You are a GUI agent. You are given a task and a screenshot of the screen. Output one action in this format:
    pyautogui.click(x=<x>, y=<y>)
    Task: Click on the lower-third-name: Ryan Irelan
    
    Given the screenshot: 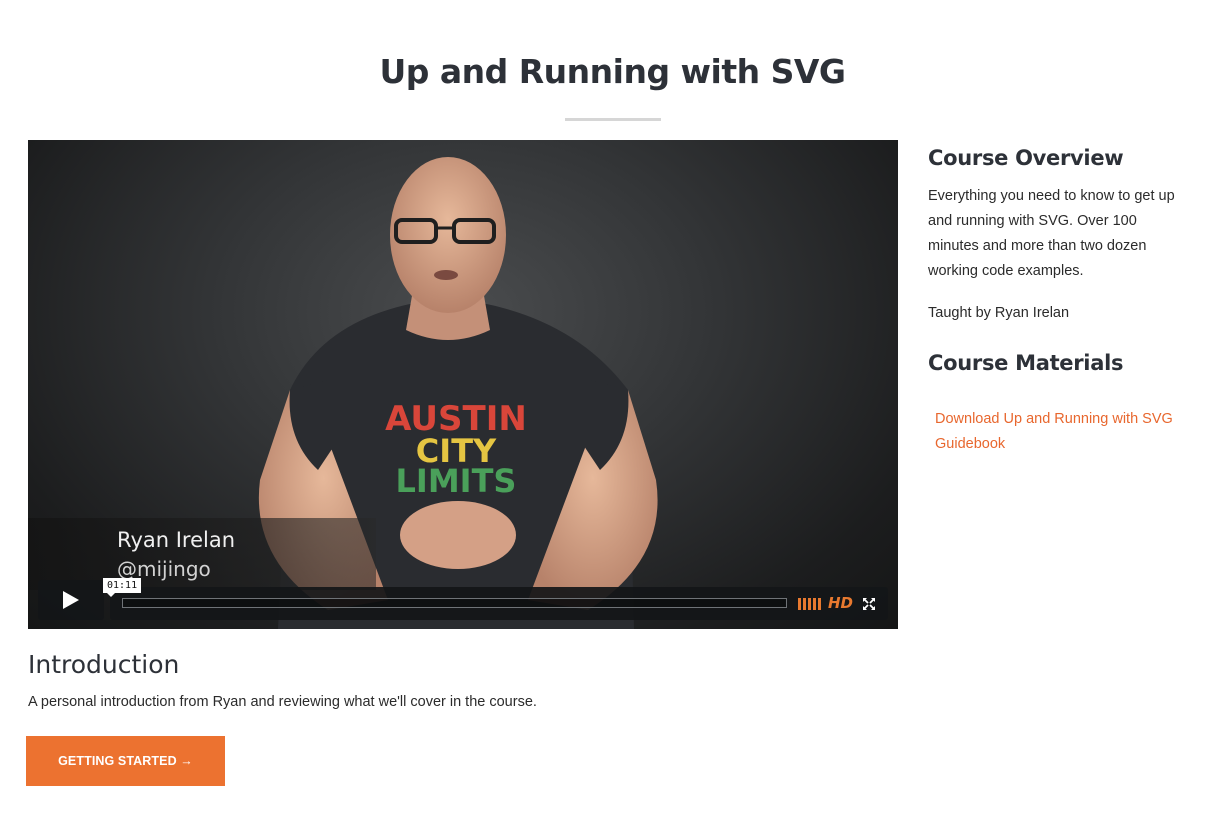 What is the action you would take?
    pyautogui.click(x=176, y=540)
    